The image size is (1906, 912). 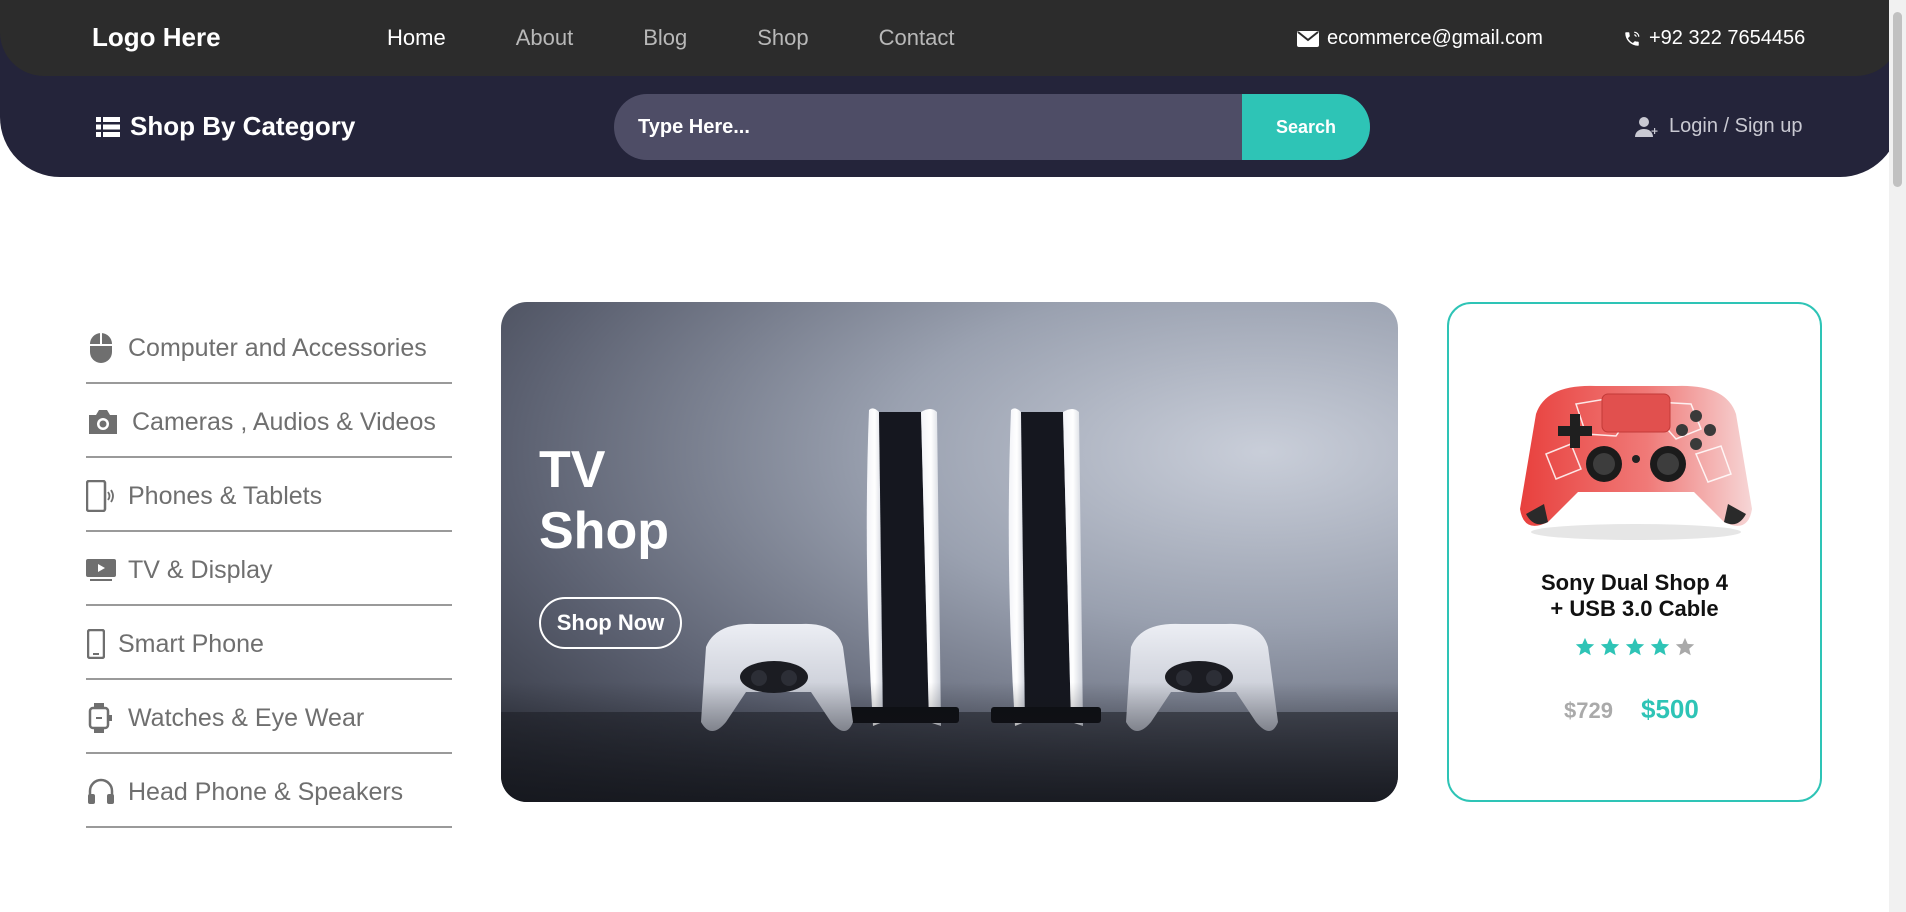 What do you see at coordinates (928, 127) in the screenshot?
I see `search-input` at bounding box center [928, 127].